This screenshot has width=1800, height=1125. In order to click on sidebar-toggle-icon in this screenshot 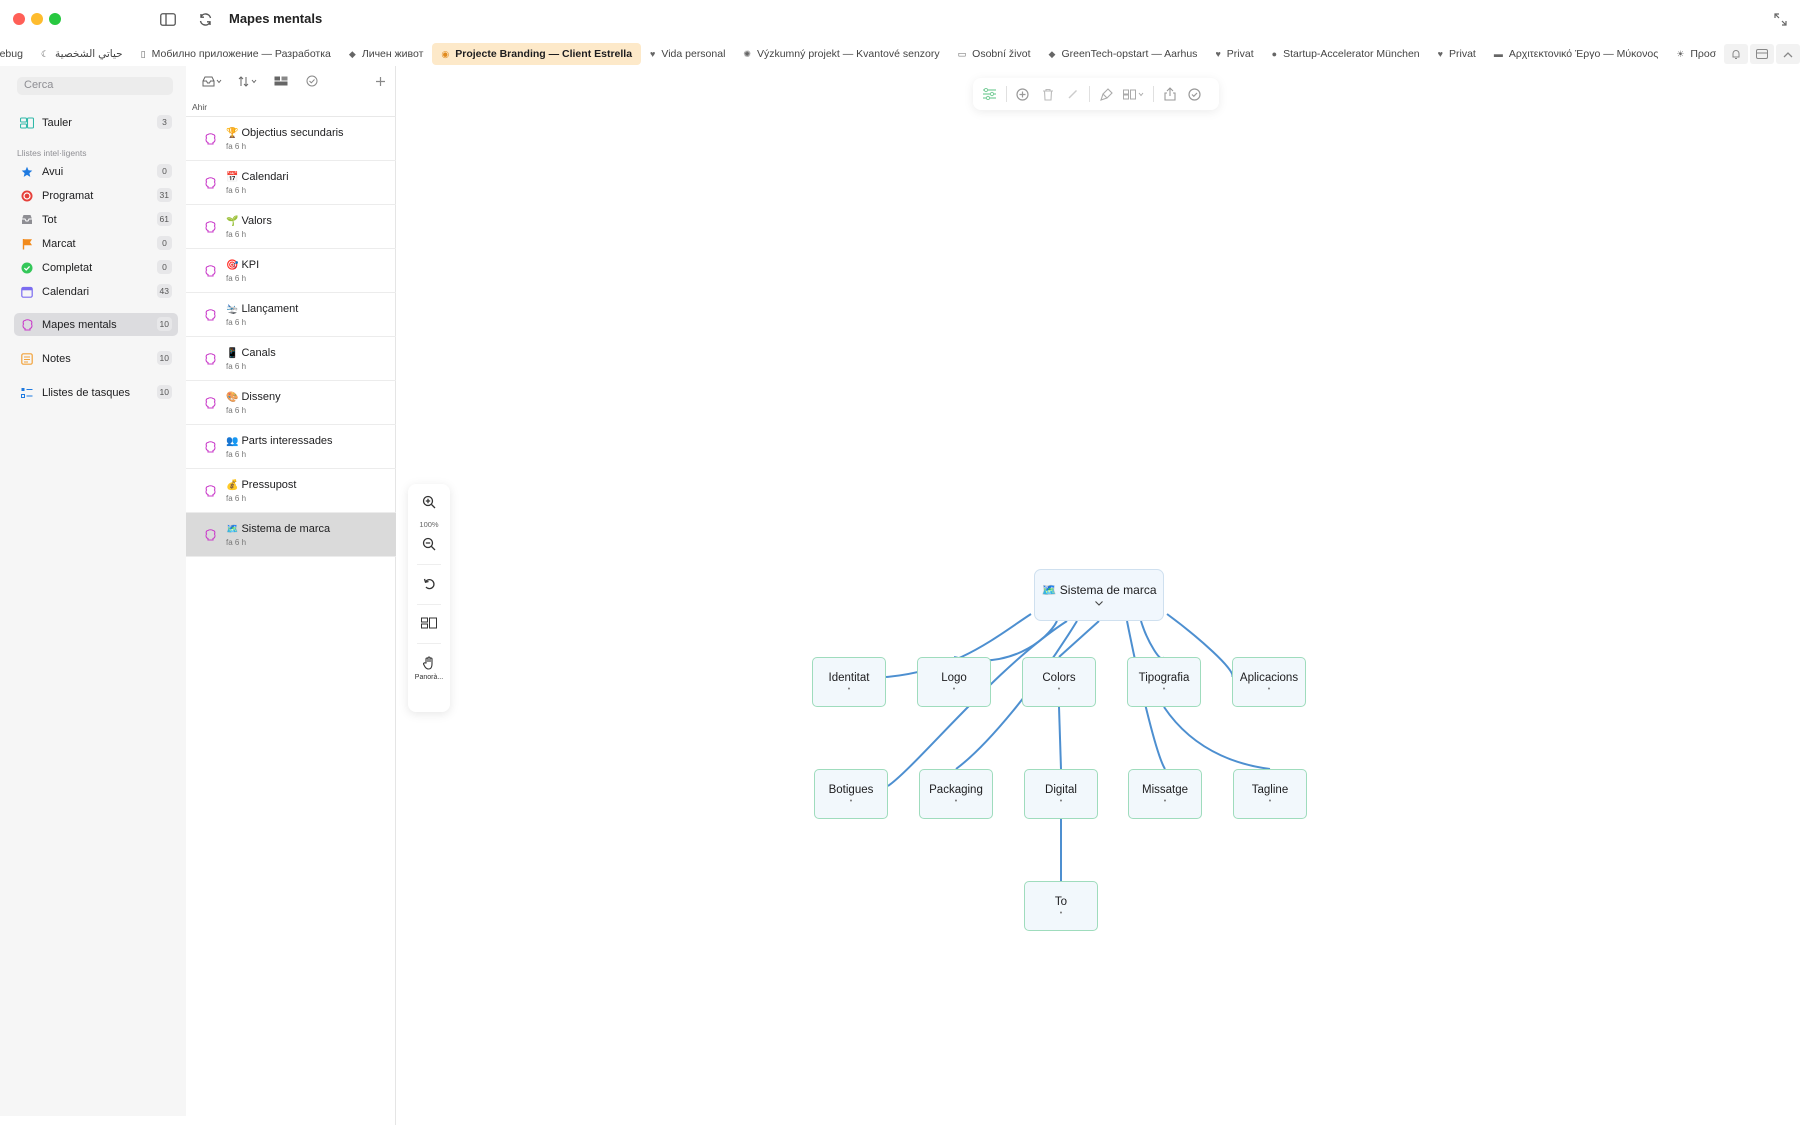, I will do `click(168, 19)`.